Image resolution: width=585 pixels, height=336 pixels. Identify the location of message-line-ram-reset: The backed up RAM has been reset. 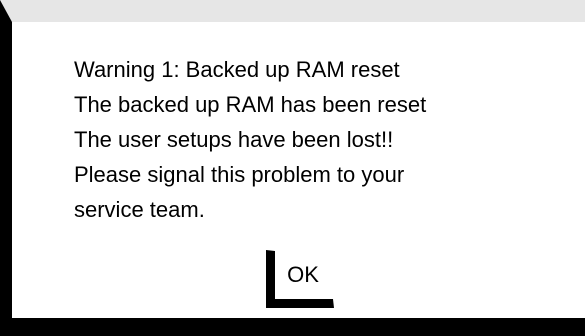
(250, 104).